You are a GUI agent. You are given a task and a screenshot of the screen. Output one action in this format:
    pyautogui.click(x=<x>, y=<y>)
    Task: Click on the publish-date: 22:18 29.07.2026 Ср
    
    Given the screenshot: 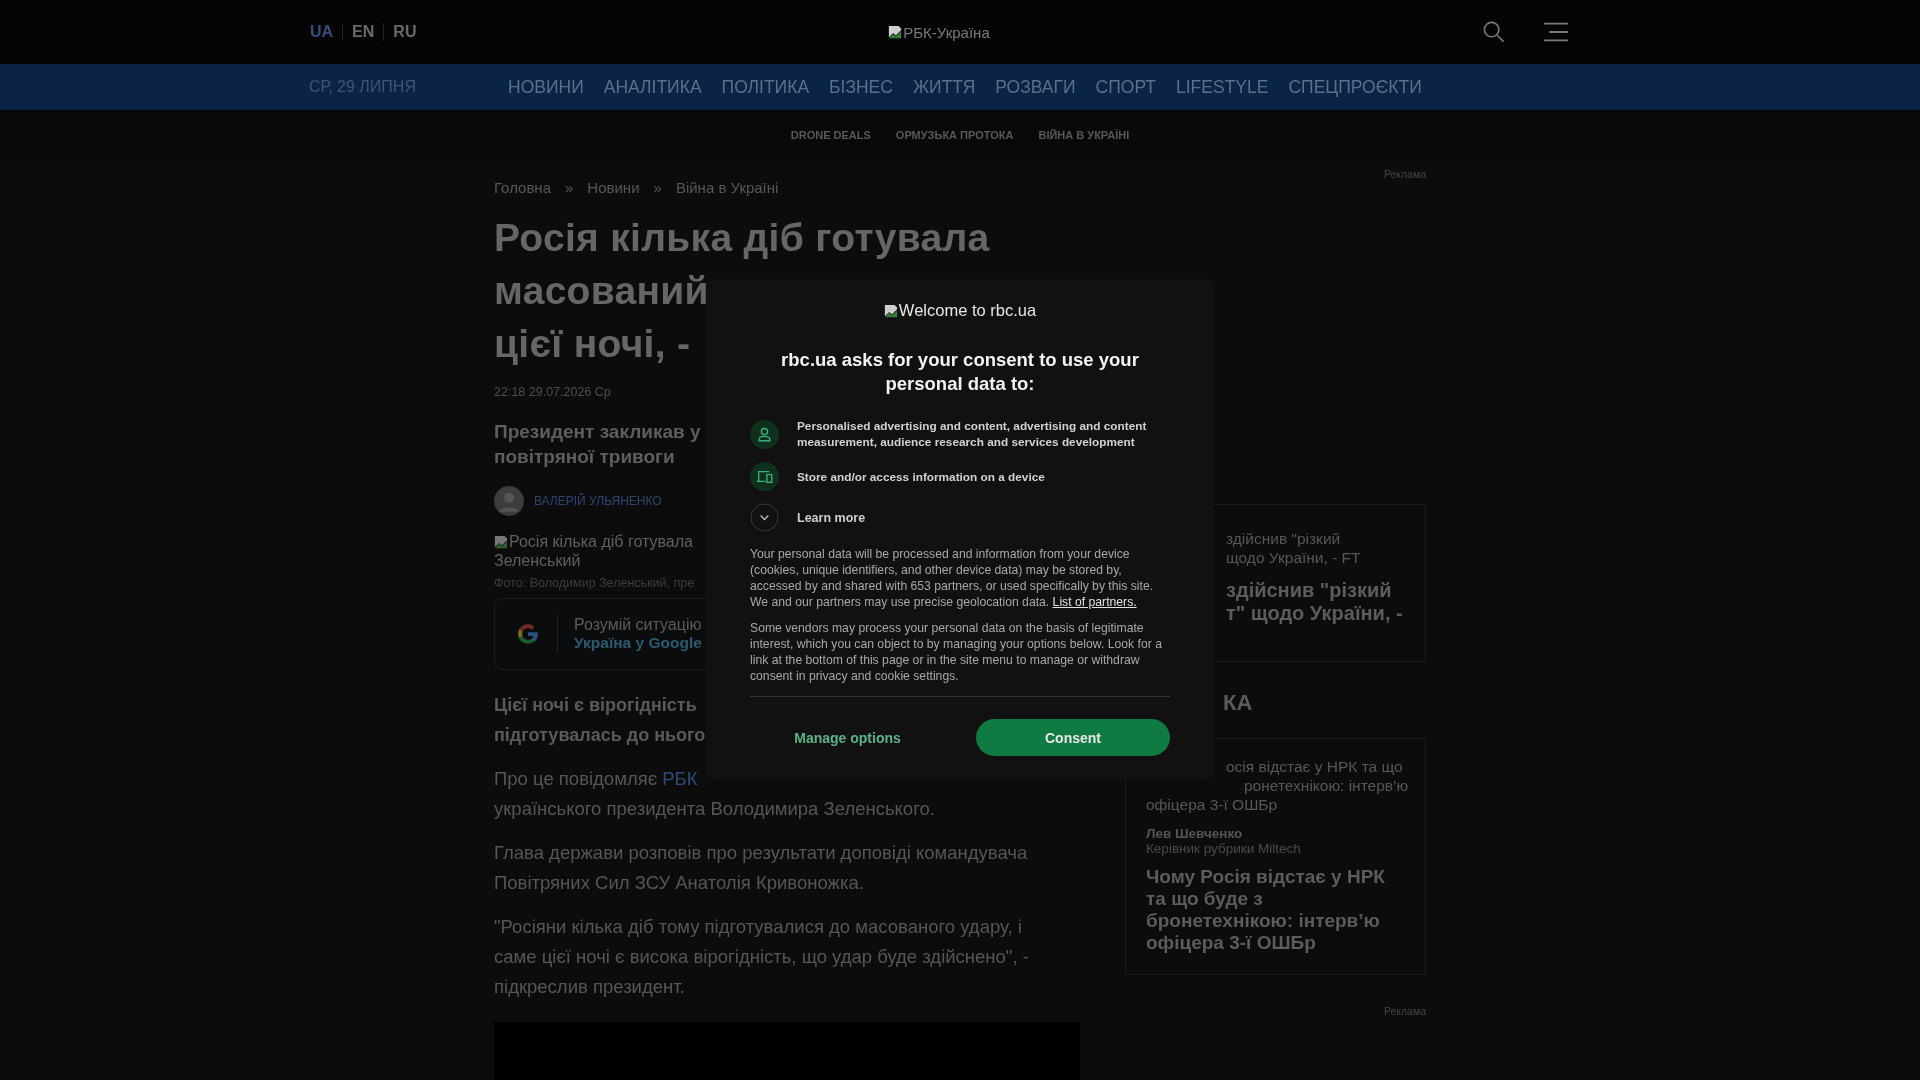 What is the action you would take?
    pyautogui.click(x=552, y=392)
    